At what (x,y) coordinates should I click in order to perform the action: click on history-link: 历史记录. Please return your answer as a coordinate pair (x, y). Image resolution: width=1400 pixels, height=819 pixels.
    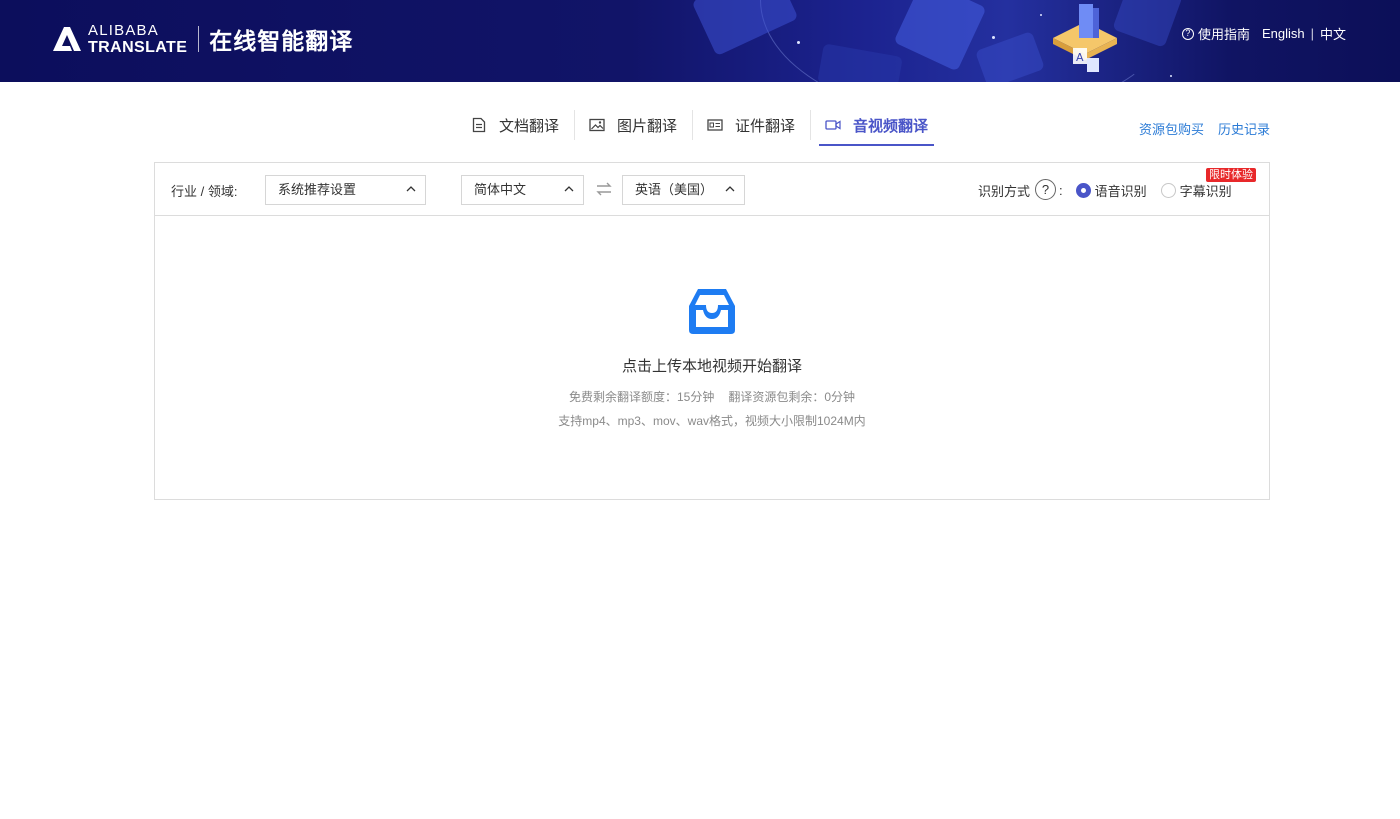
    Looking at the image, I should click on (1244, 128).